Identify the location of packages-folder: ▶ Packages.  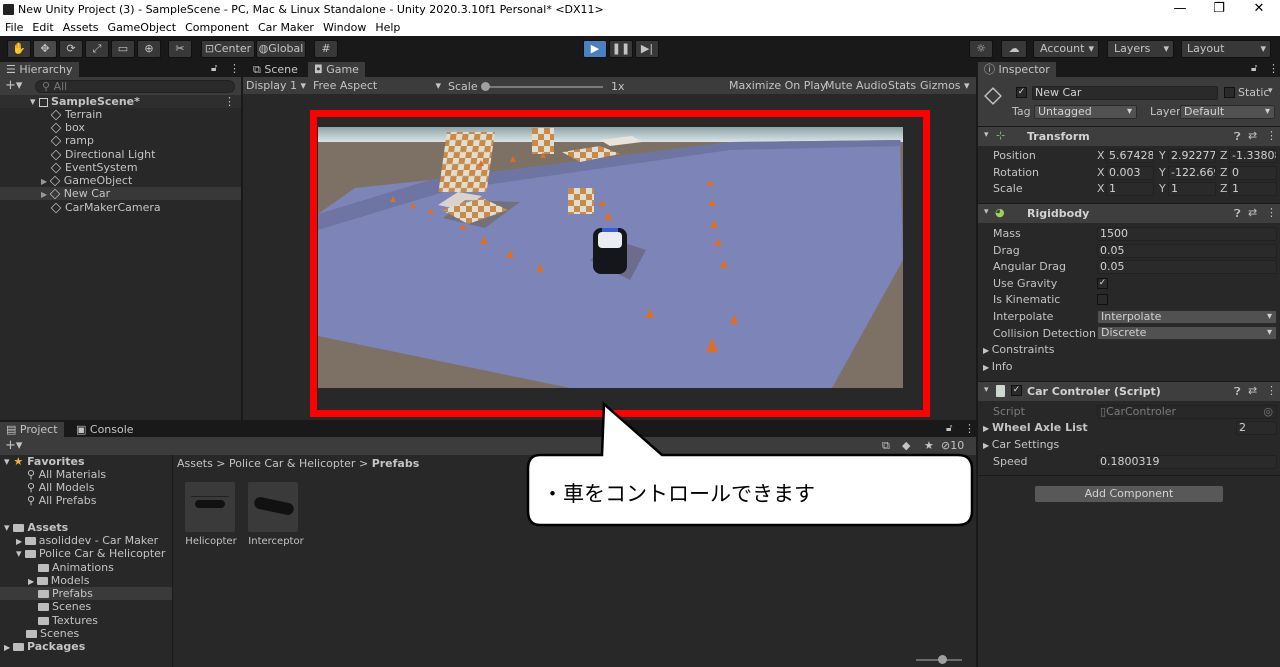
(44, 646).